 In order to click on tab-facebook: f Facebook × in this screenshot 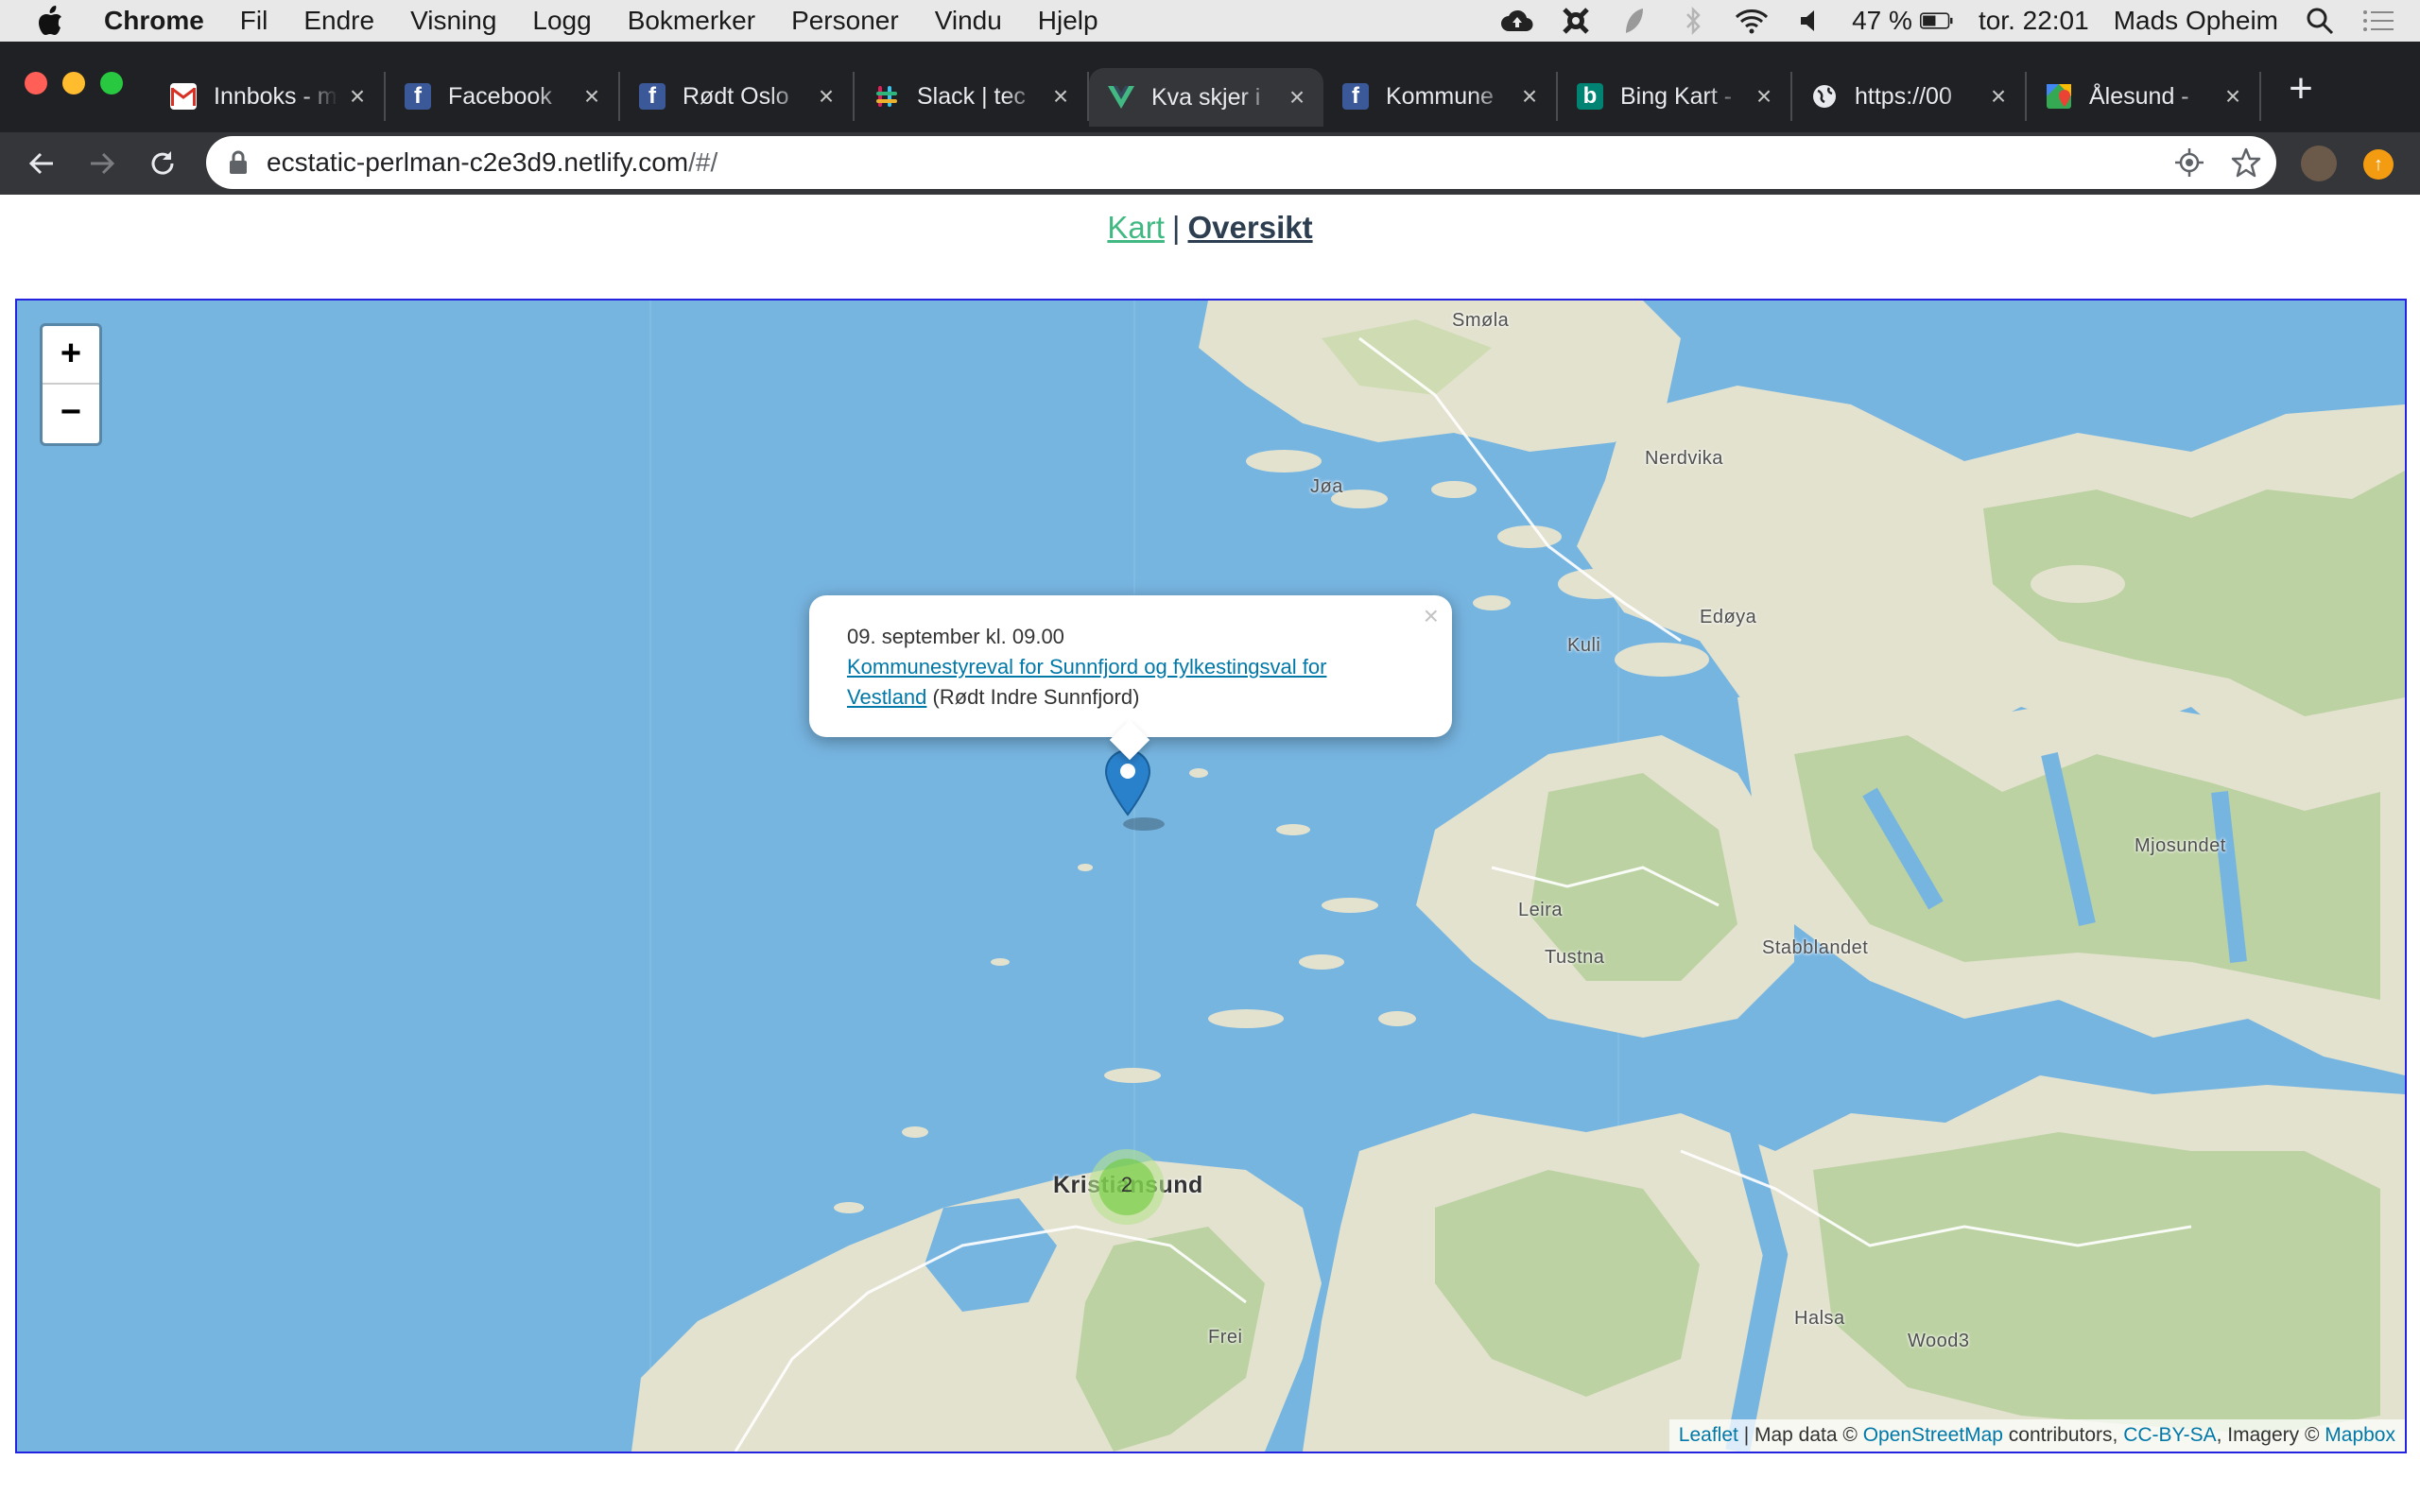, I will do `click(503, 96)`.